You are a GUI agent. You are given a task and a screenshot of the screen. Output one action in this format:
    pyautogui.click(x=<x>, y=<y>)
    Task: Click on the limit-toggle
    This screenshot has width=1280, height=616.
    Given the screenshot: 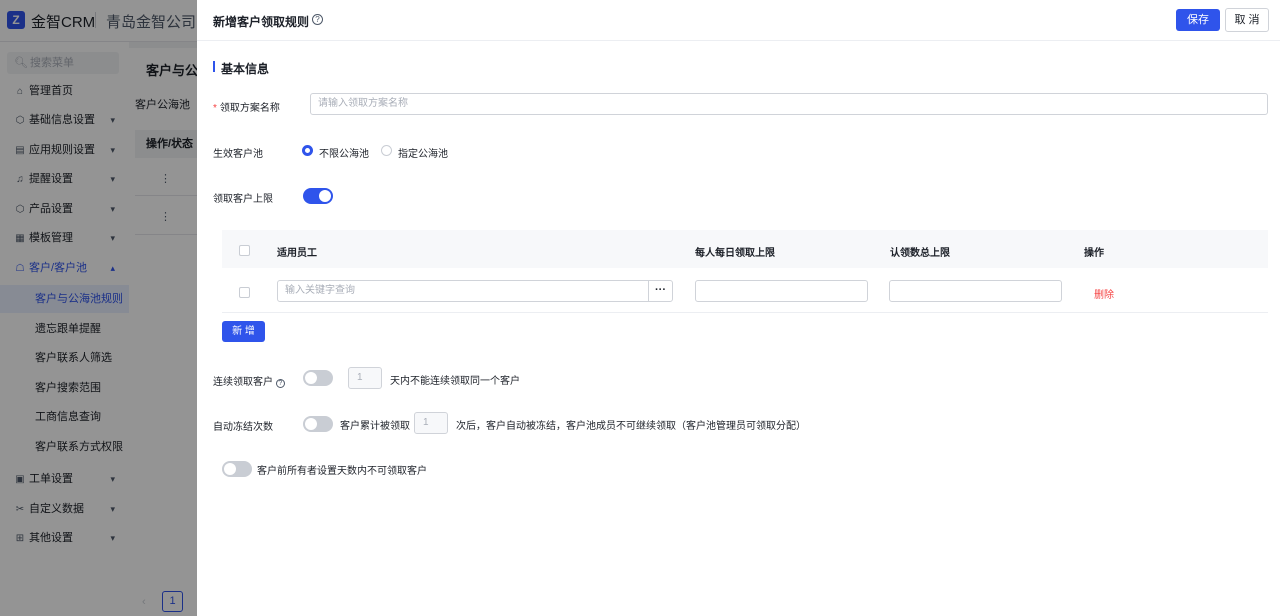 What is the action you would take?
    pyautogui.click(x=318, y=196)
    